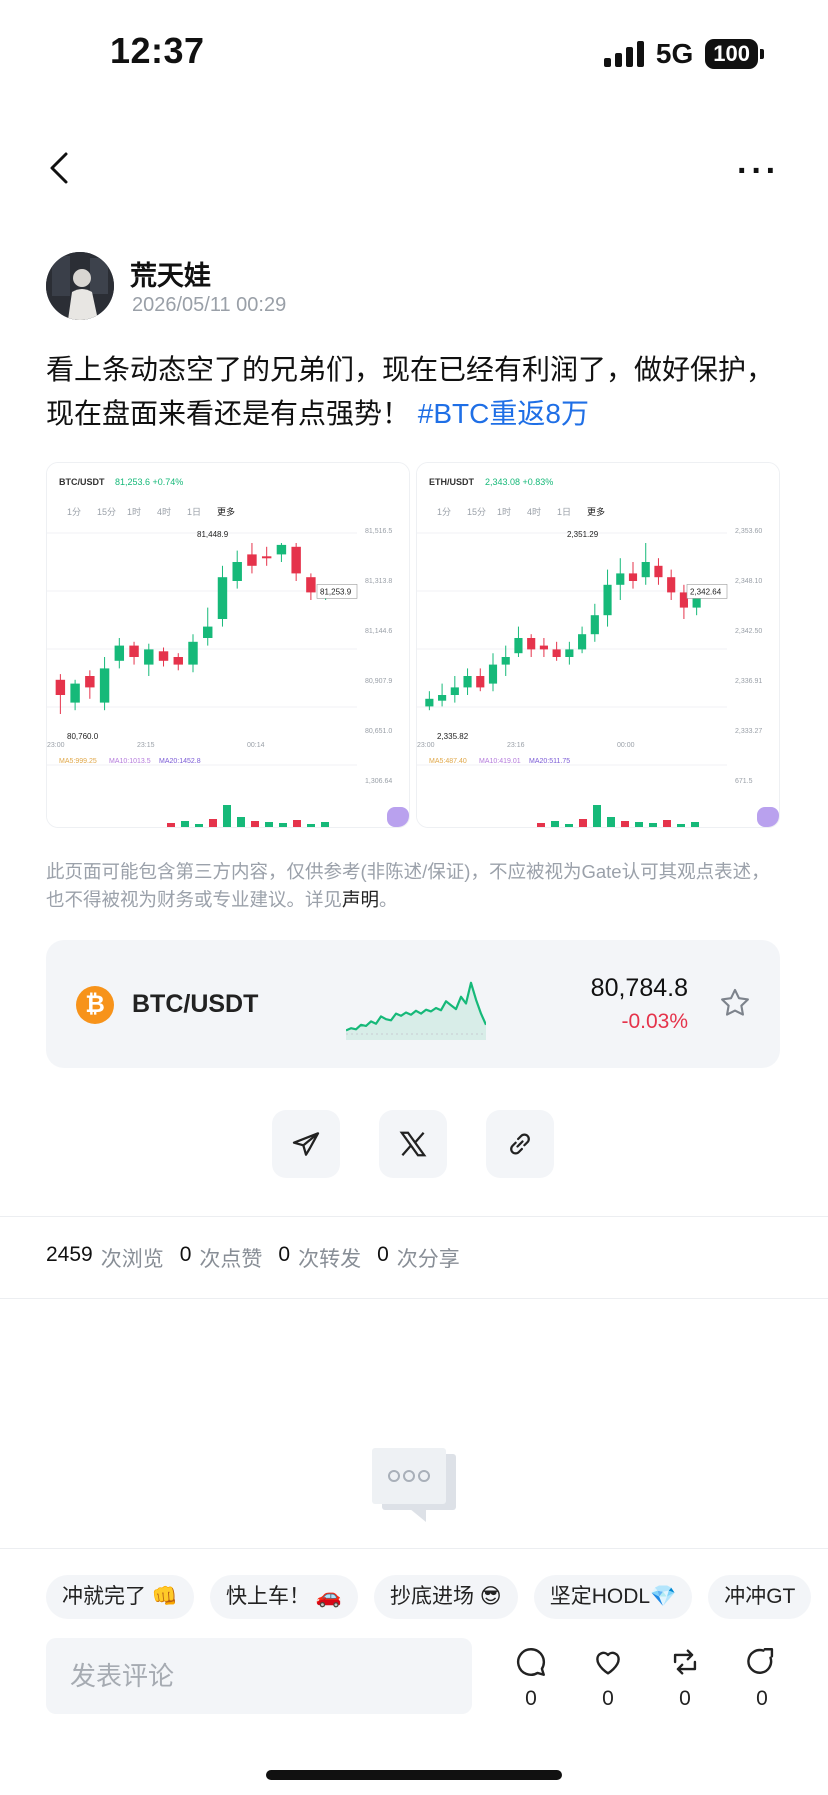 The height and width of the screenshot is (1795, 828). Describe the element at coordinates (146, 745) in the screenshot. I see `chart-time-label: 23:15` at that location.